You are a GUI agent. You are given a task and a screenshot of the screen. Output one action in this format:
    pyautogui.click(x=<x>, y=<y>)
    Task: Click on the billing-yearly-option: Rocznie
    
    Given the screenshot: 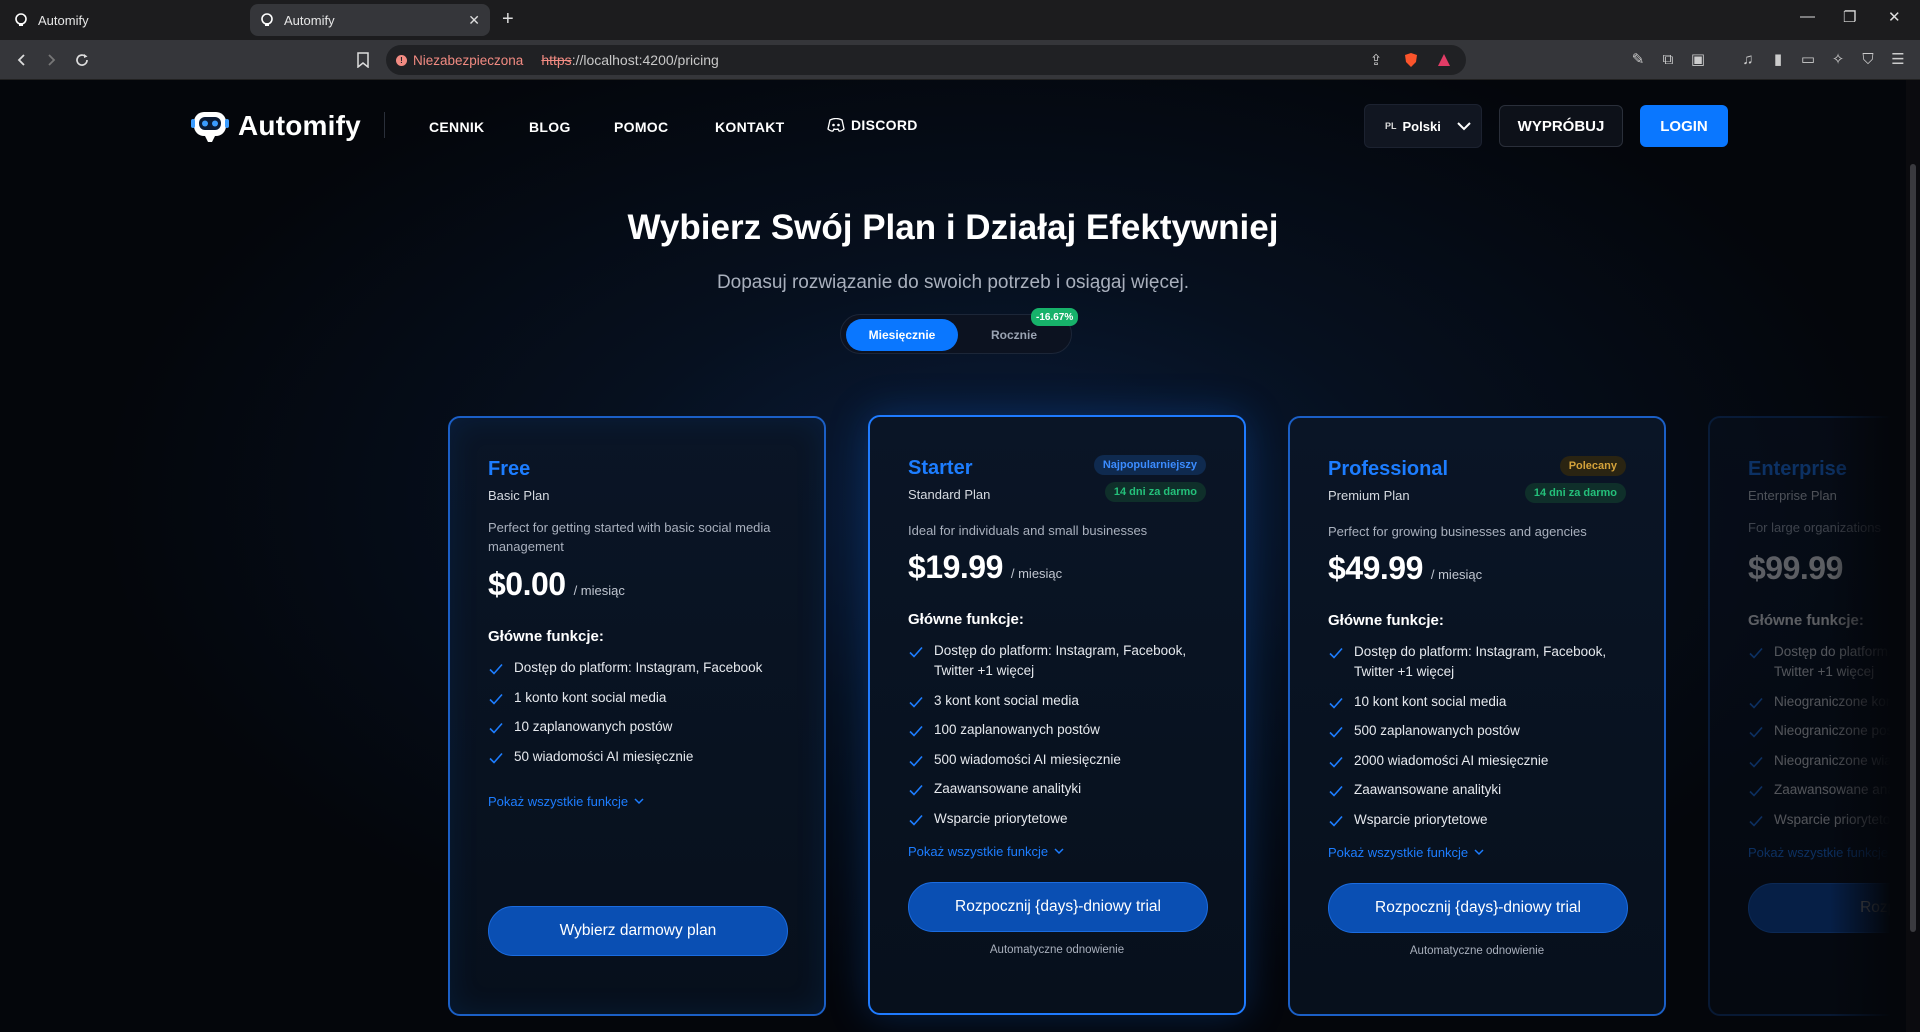 What is the action you would take?
    pyautogui.click(x=1014, y=335)
    